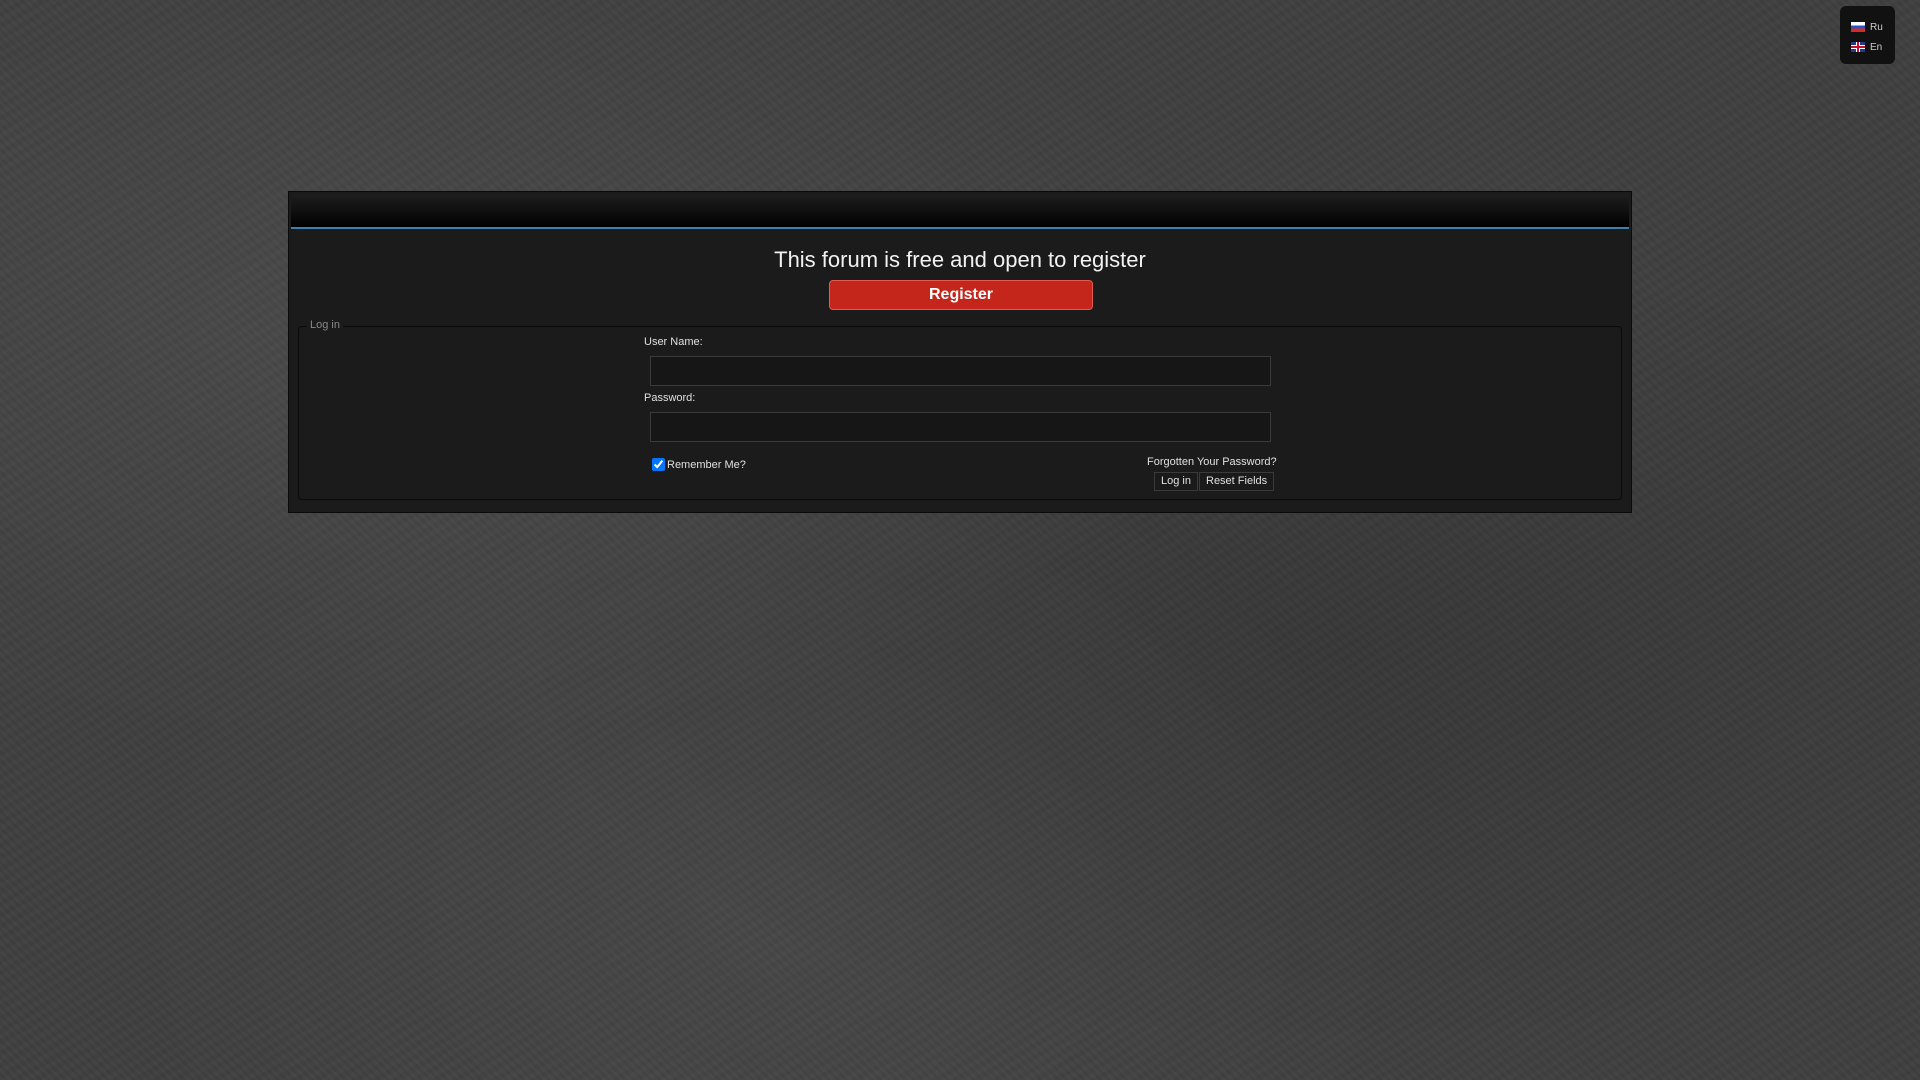  I want to click on login-button: Log in, so click(1176, 481).